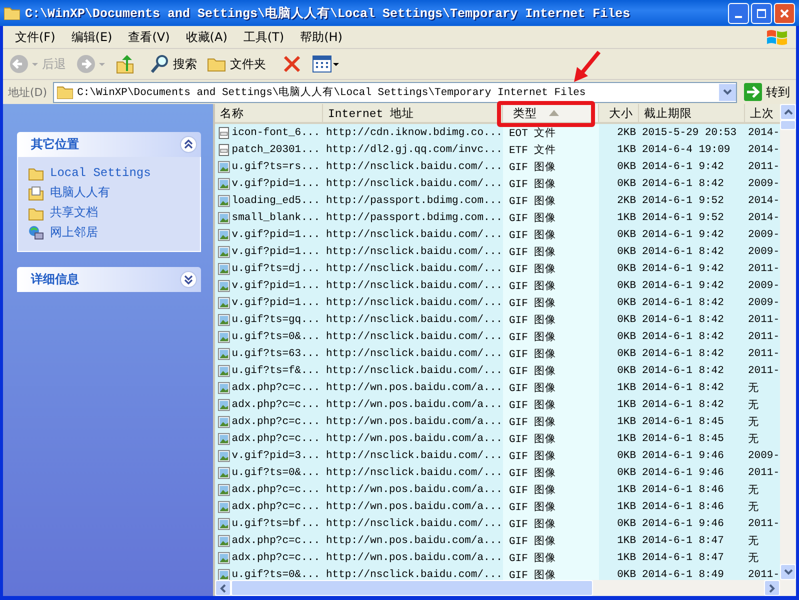 This screenshot has width=799, height=600. Describe the element at coordinates (683, 456) in the screenshot. I see `table-cell: 2014-6-1 9:46` at that location.